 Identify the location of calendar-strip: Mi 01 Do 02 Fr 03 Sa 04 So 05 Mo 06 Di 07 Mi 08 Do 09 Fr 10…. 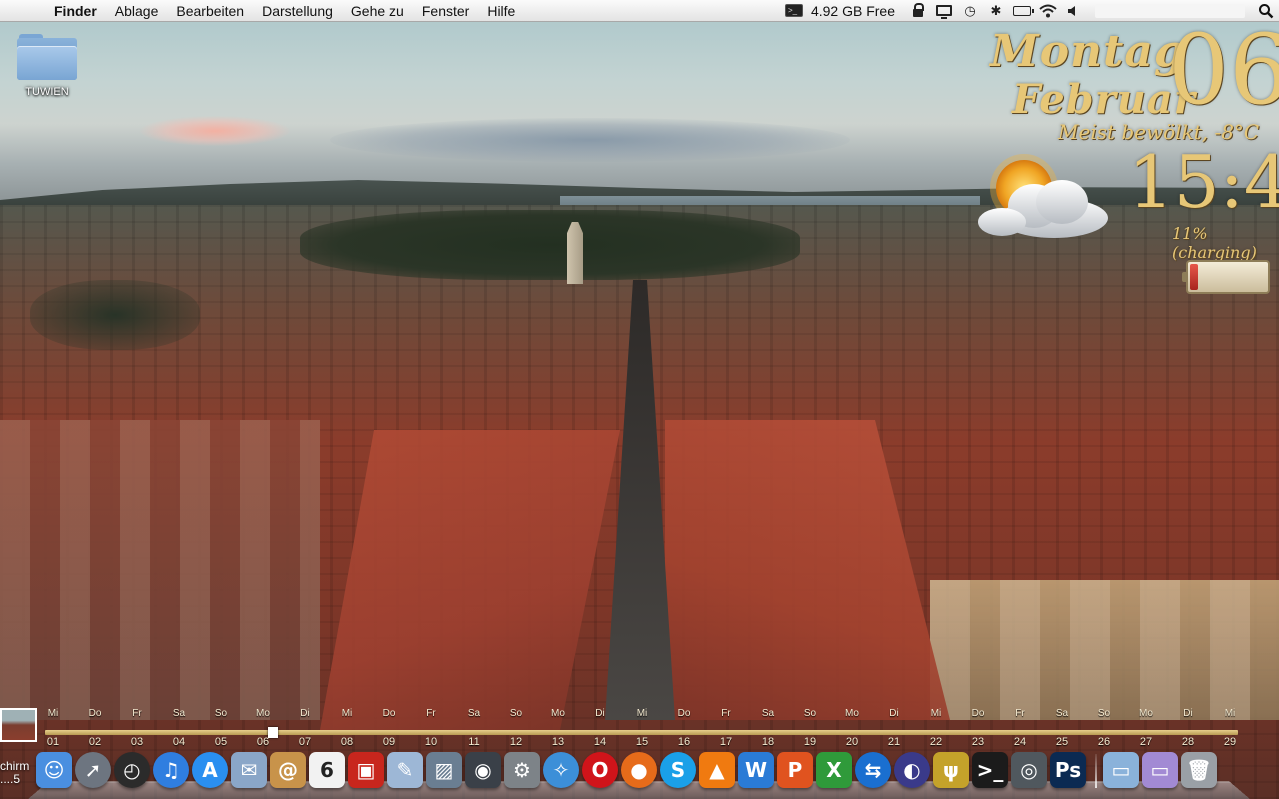
(639, 728).